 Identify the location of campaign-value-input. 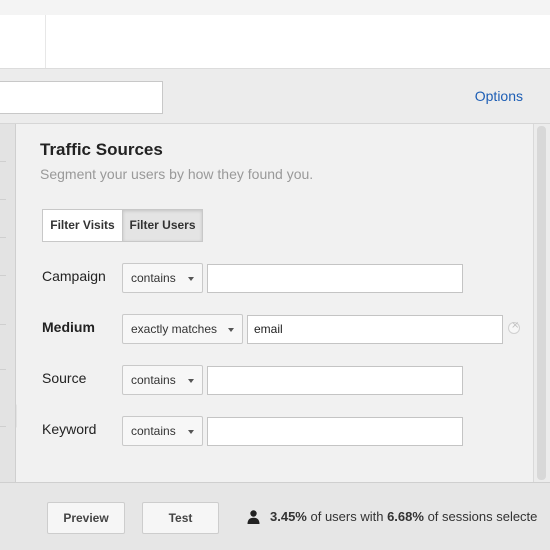
(335, 278).